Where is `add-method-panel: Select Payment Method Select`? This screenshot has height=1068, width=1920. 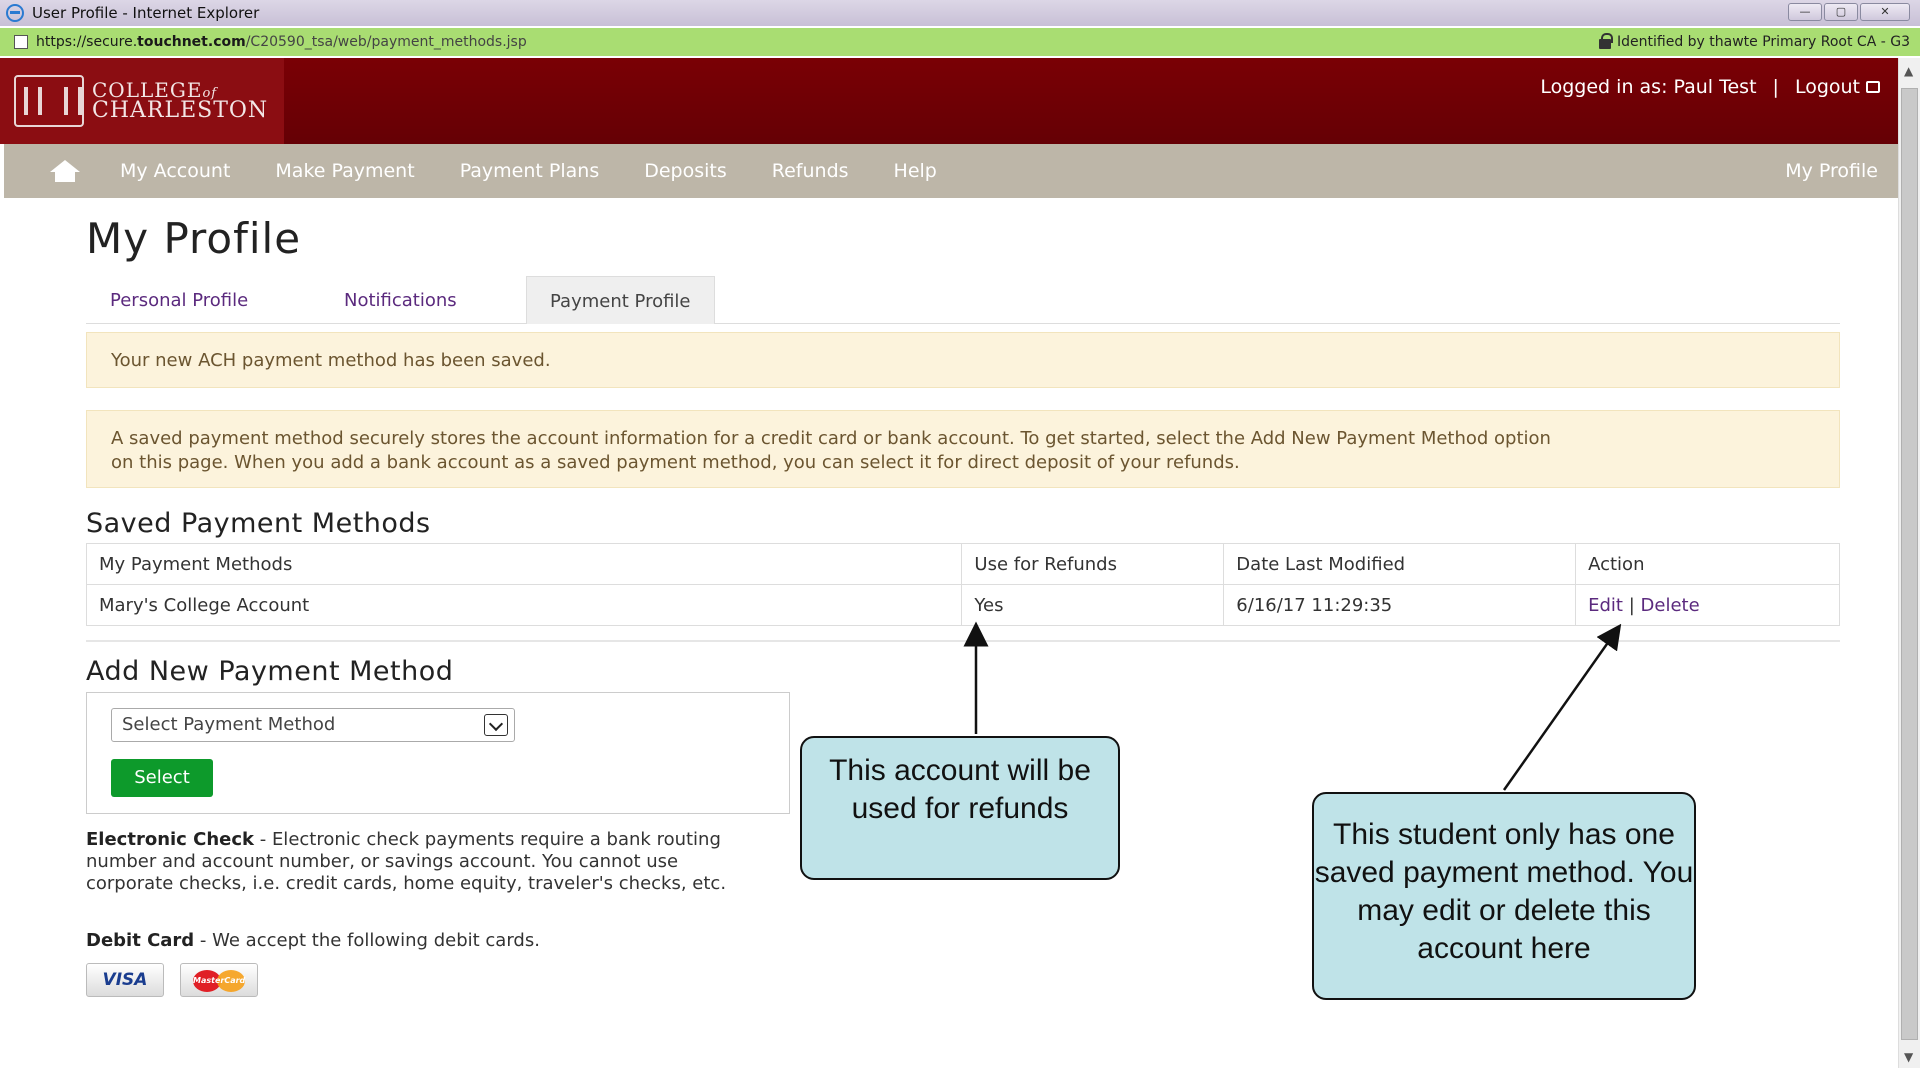 add-method-panel: Select Payment Method Select is located at coordinates (438, 753).